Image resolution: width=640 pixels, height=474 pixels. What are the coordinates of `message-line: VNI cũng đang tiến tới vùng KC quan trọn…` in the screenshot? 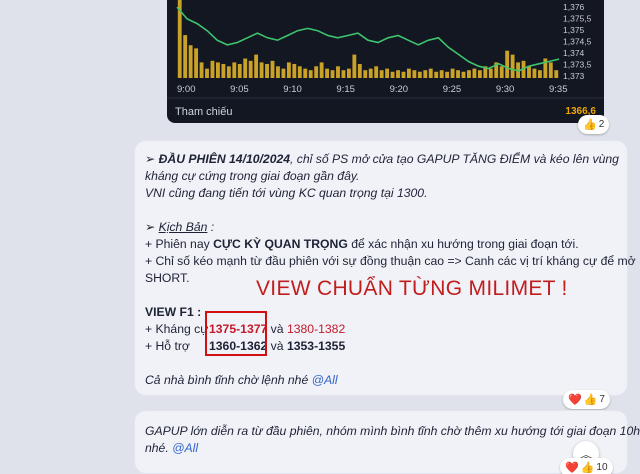 It's located at (286, 193).